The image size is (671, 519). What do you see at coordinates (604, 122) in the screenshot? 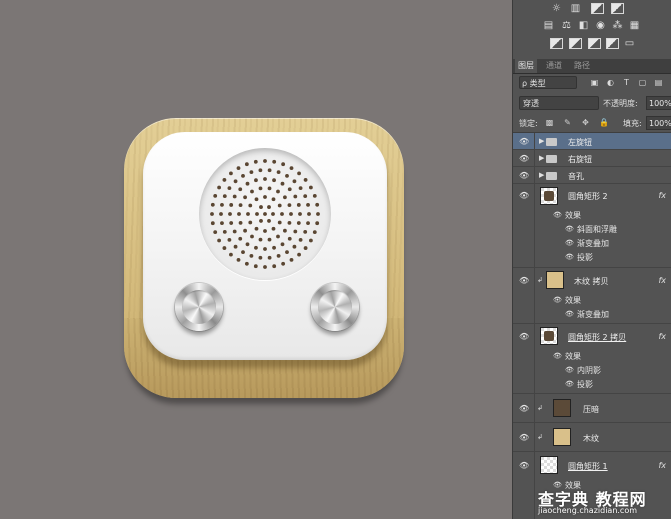
I see `lock-all-icon: 🔒` at bounding box center [604, 122].